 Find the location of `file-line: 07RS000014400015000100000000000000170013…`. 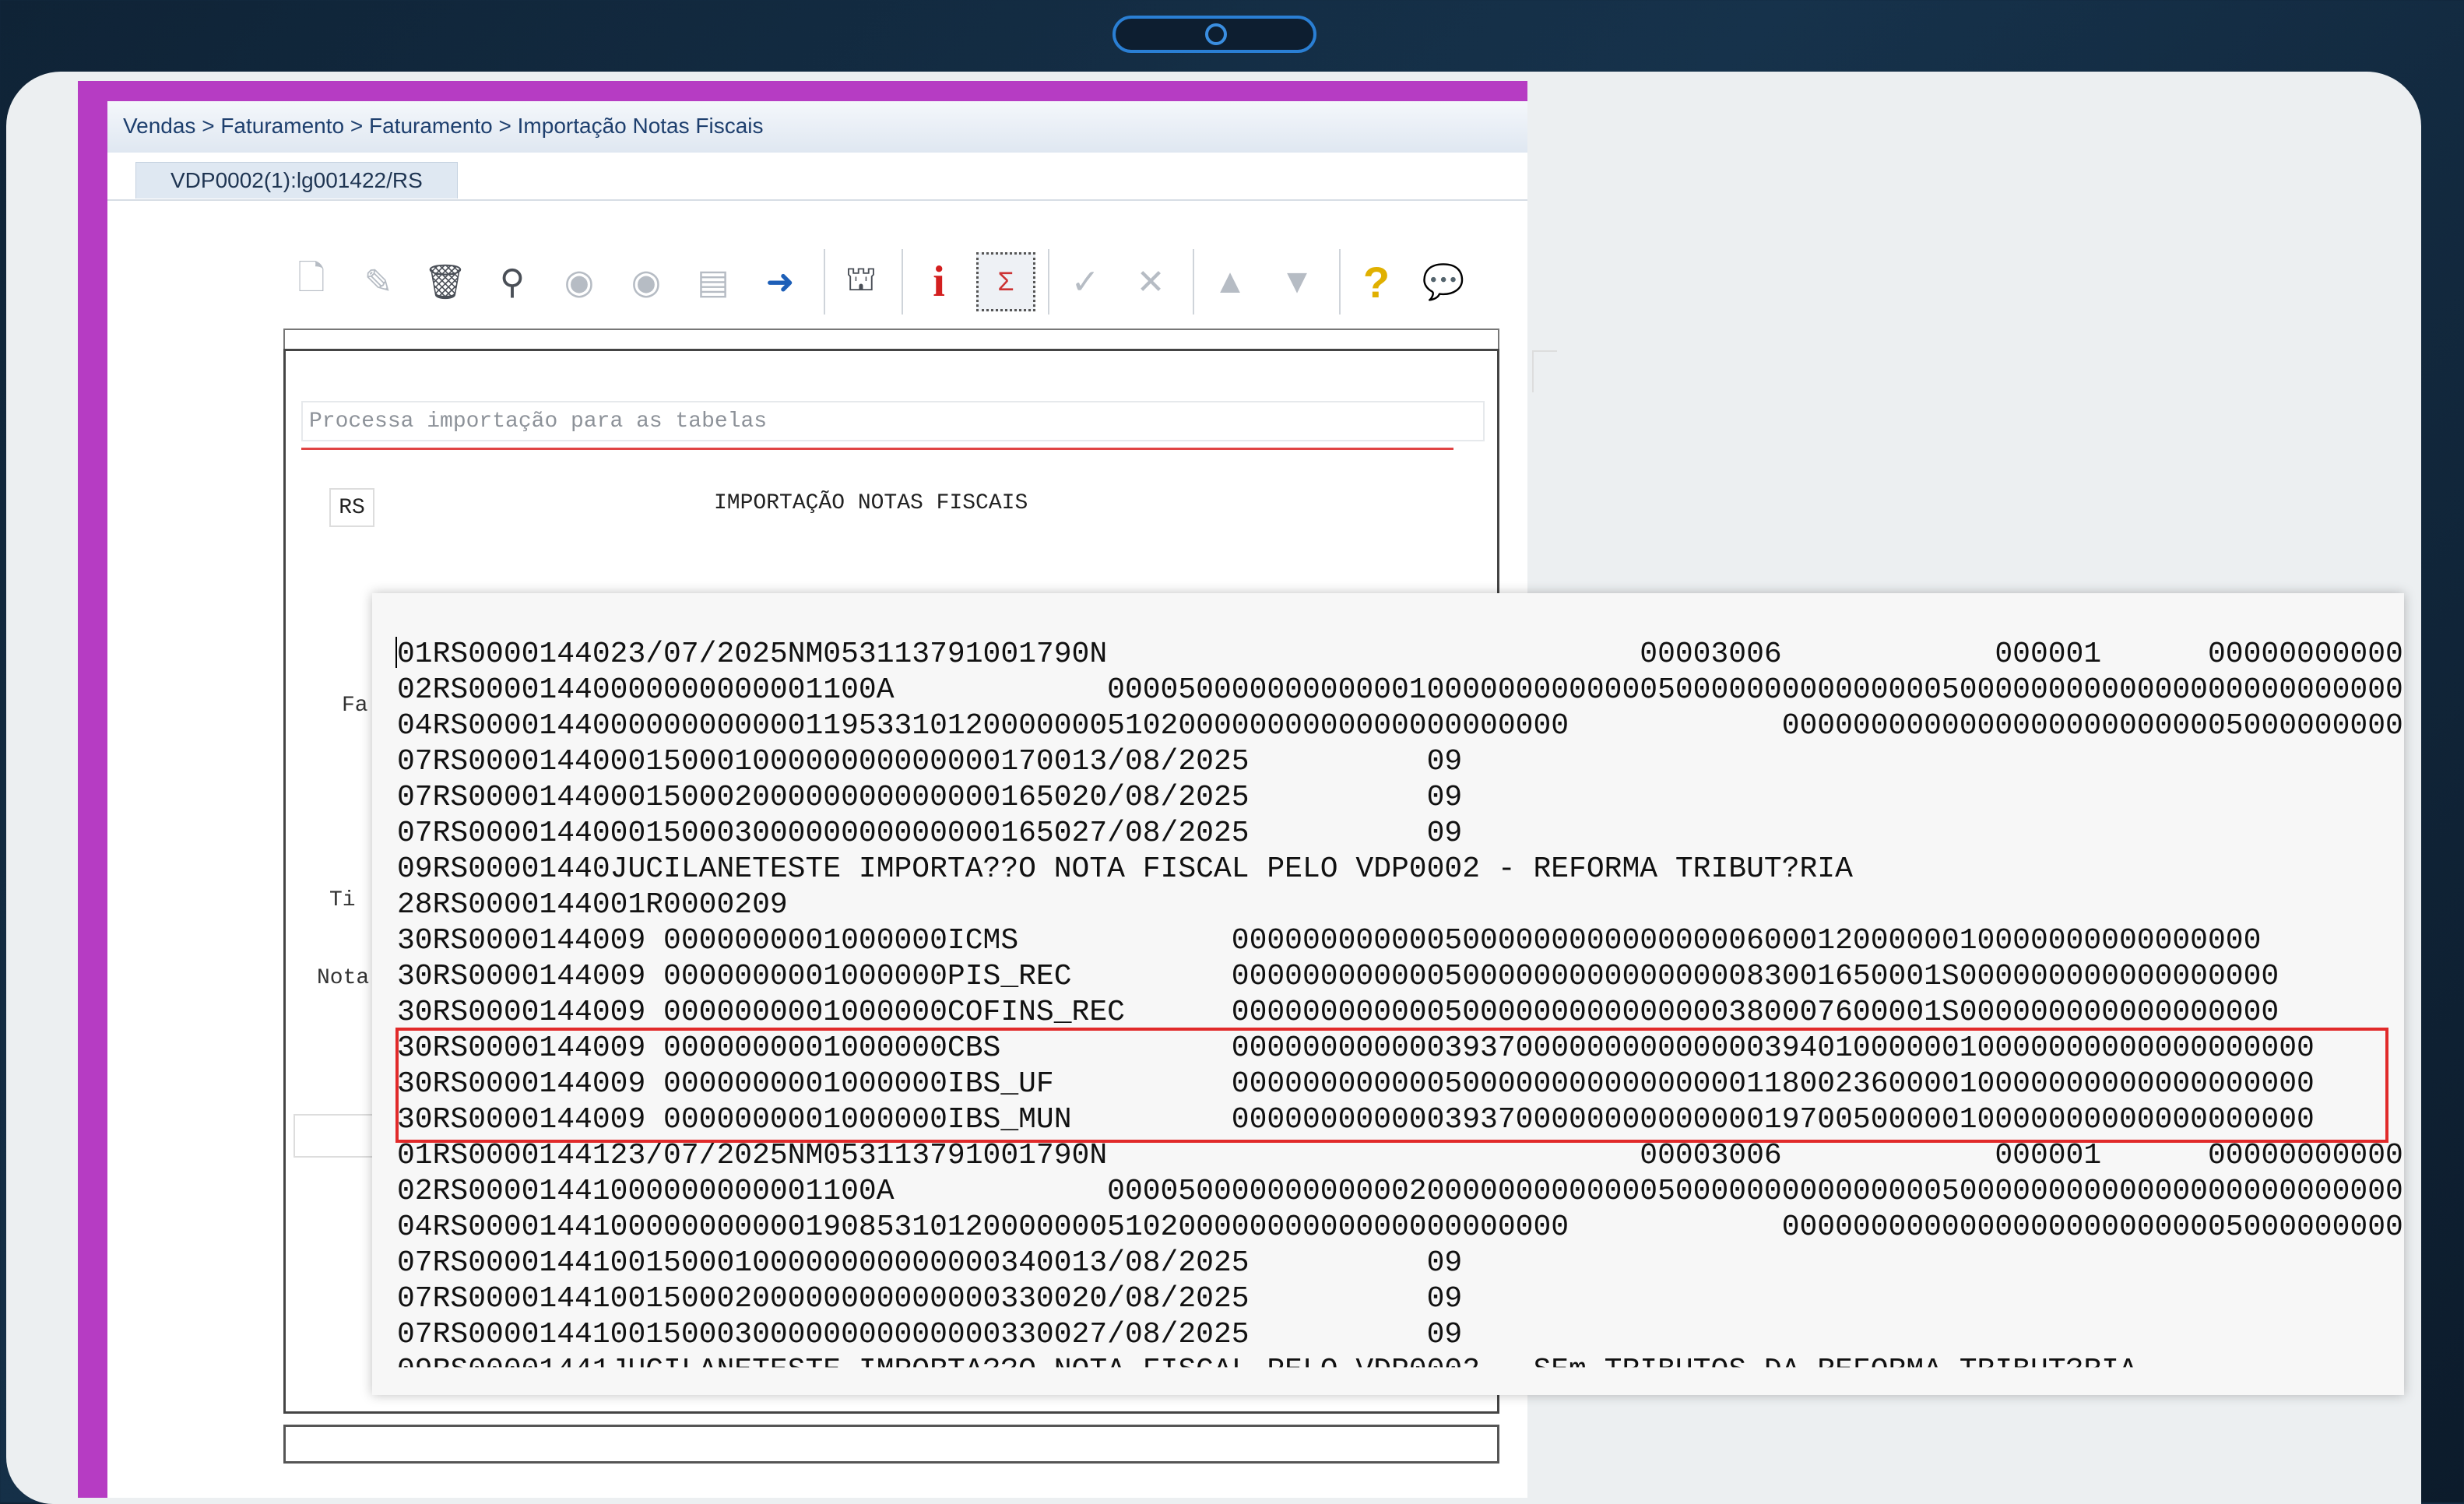

file-line: 07RS000014400015000100000000000000170013… is located at coordinates (930, 761).